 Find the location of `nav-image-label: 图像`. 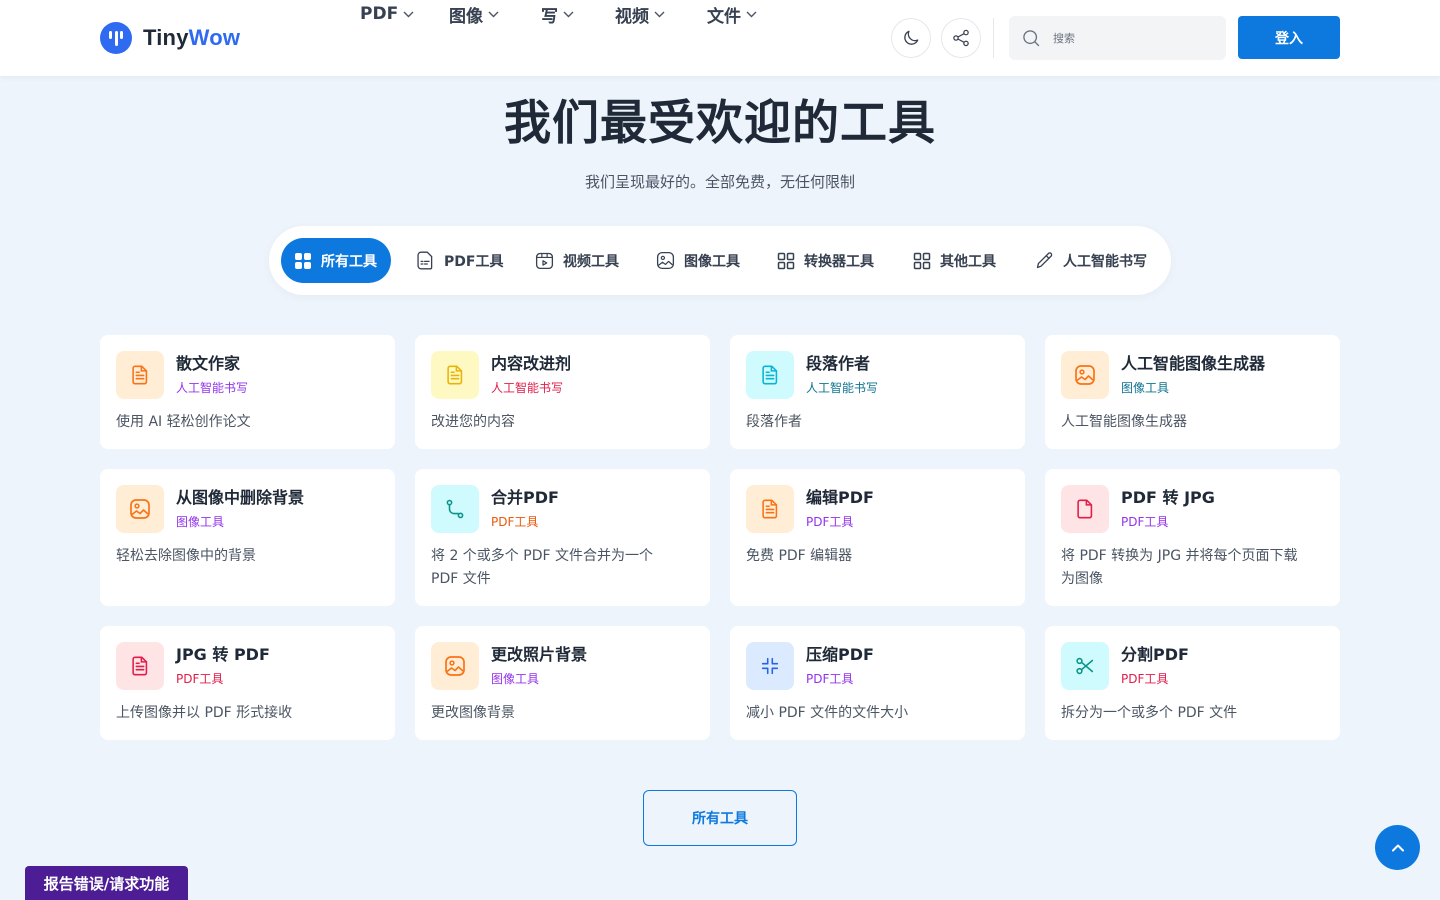

nav-image-label: 图像 is located at coordinates (466, 16).